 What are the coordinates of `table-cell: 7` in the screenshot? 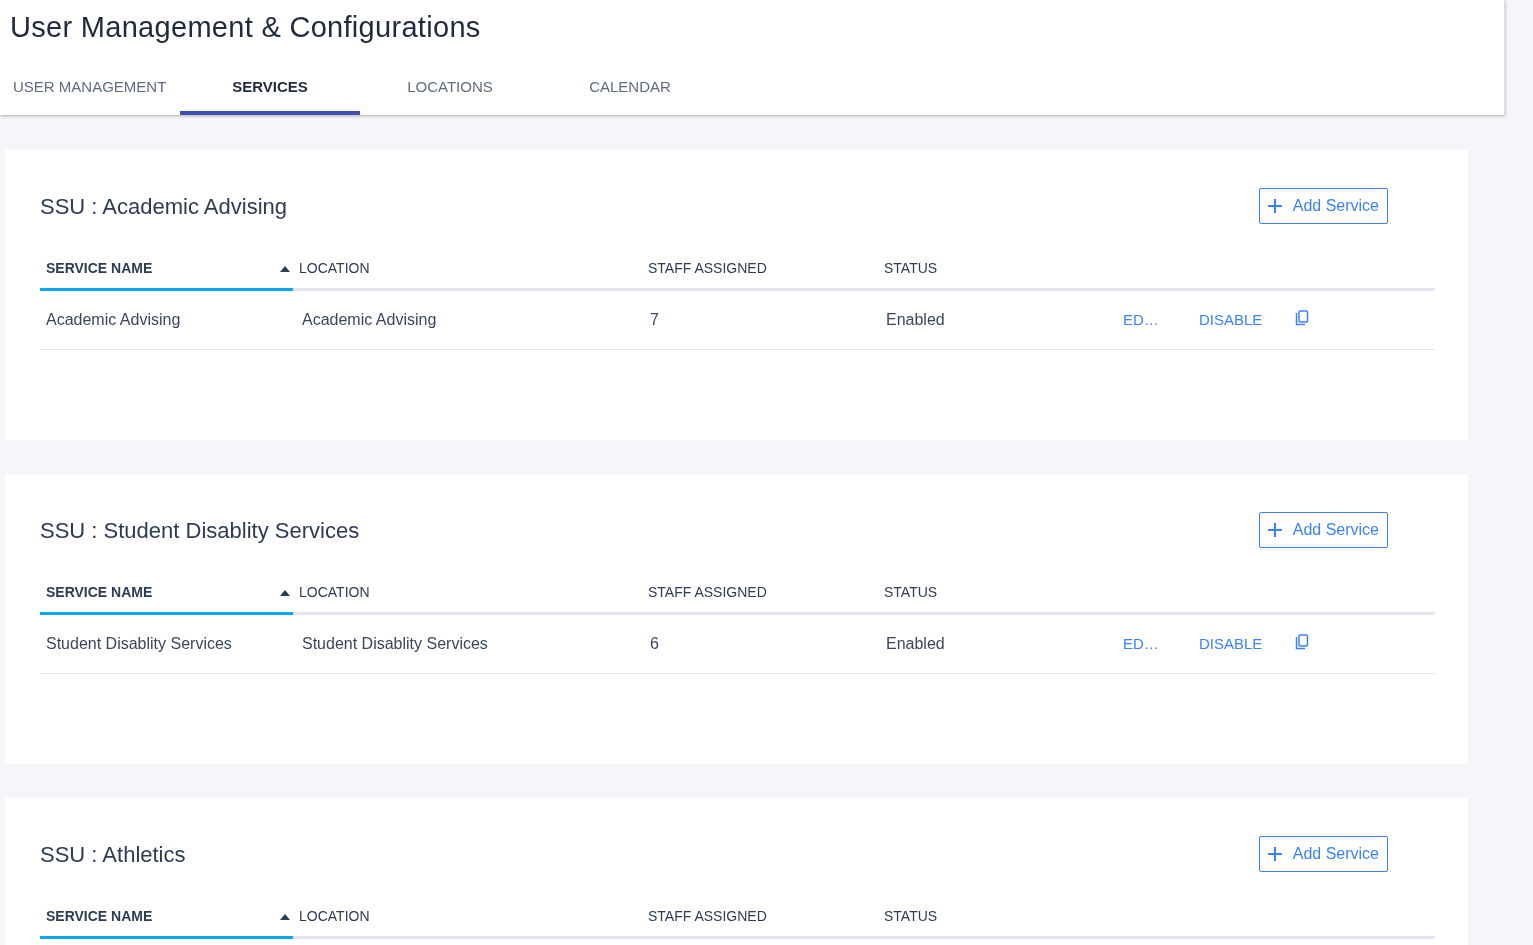 It's located at (654, 319).